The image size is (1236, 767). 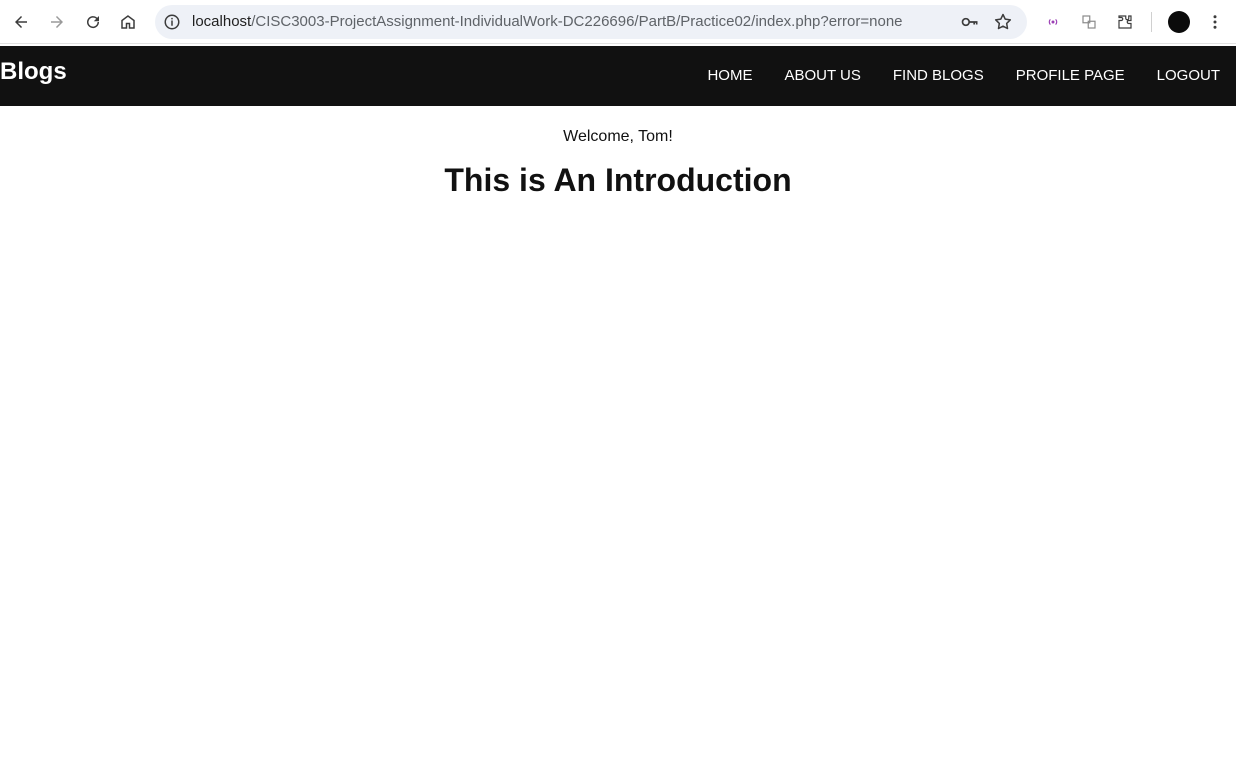 I want to click on home-icon, so click(x=128, y=22).